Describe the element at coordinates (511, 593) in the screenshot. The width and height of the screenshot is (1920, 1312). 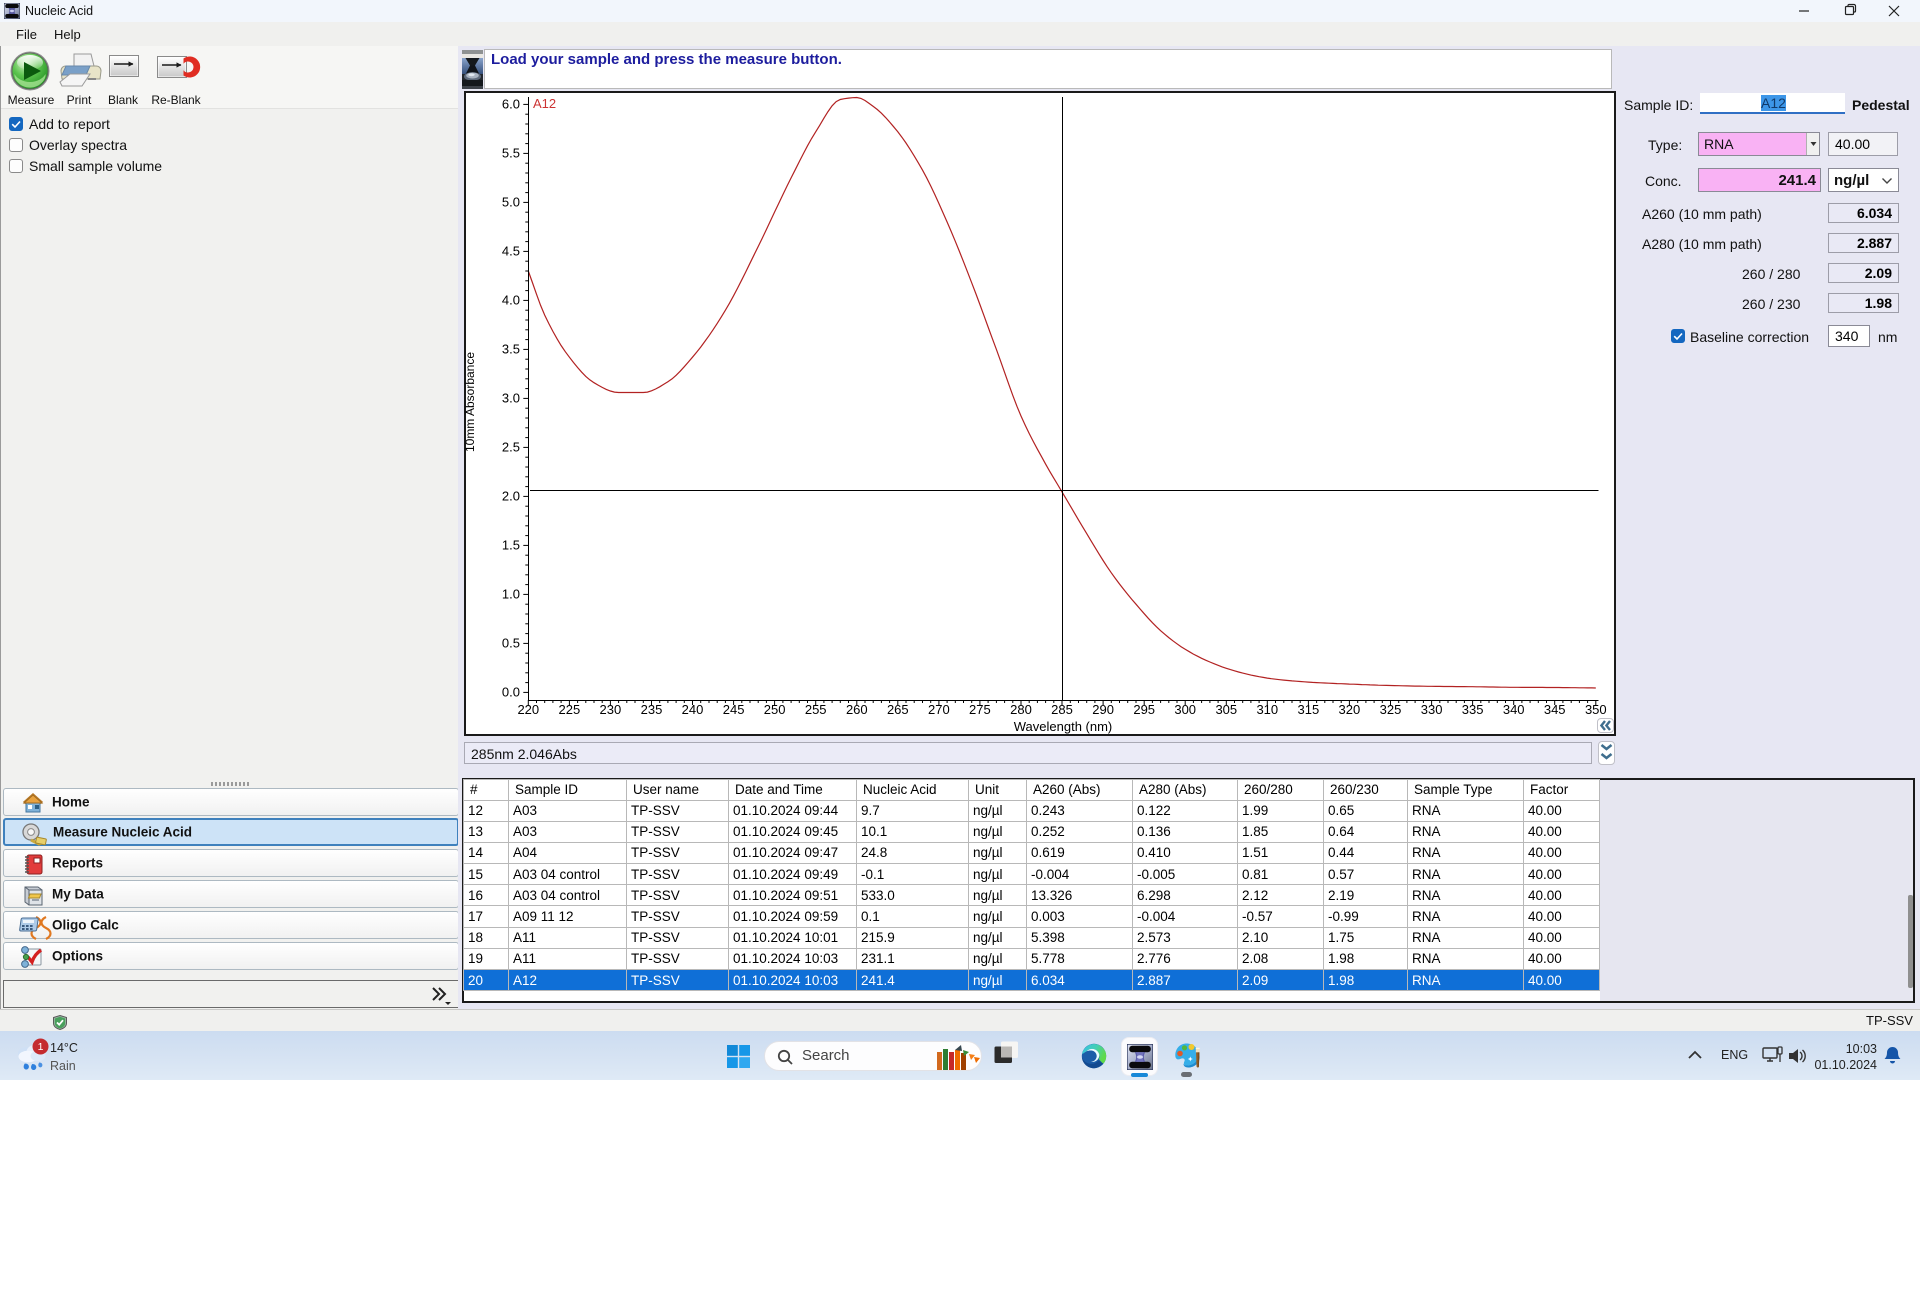
I see `svg-text: 1.0` at that location.